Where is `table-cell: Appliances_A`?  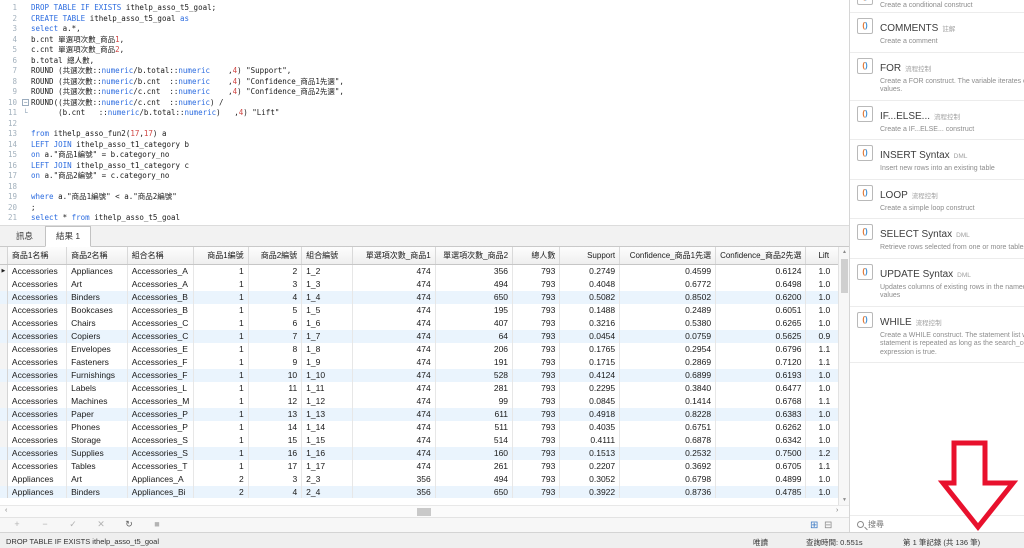 table-cell: Appliances_A is located at coordinates (161, 479).